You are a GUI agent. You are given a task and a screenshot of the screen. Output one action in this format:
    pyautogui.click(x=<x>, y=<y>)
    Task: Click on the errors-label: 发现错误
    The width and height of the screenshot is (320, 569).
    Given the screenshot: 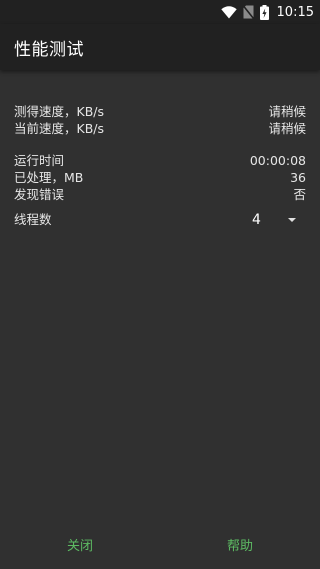 What is the action you would take?
    pyautogui.click(x=39, y=194)
    